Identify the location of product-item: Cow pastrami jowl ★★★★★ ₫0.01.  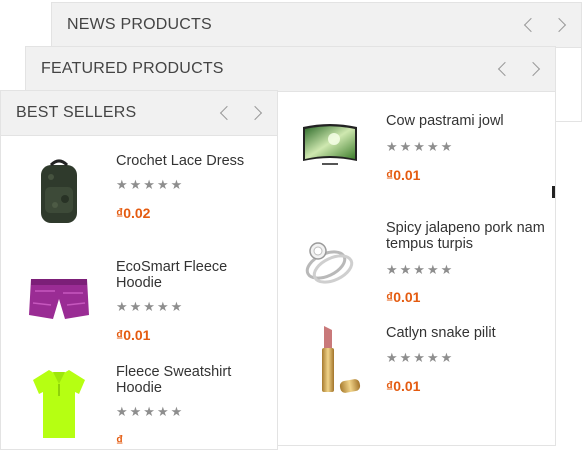
(408, 149).